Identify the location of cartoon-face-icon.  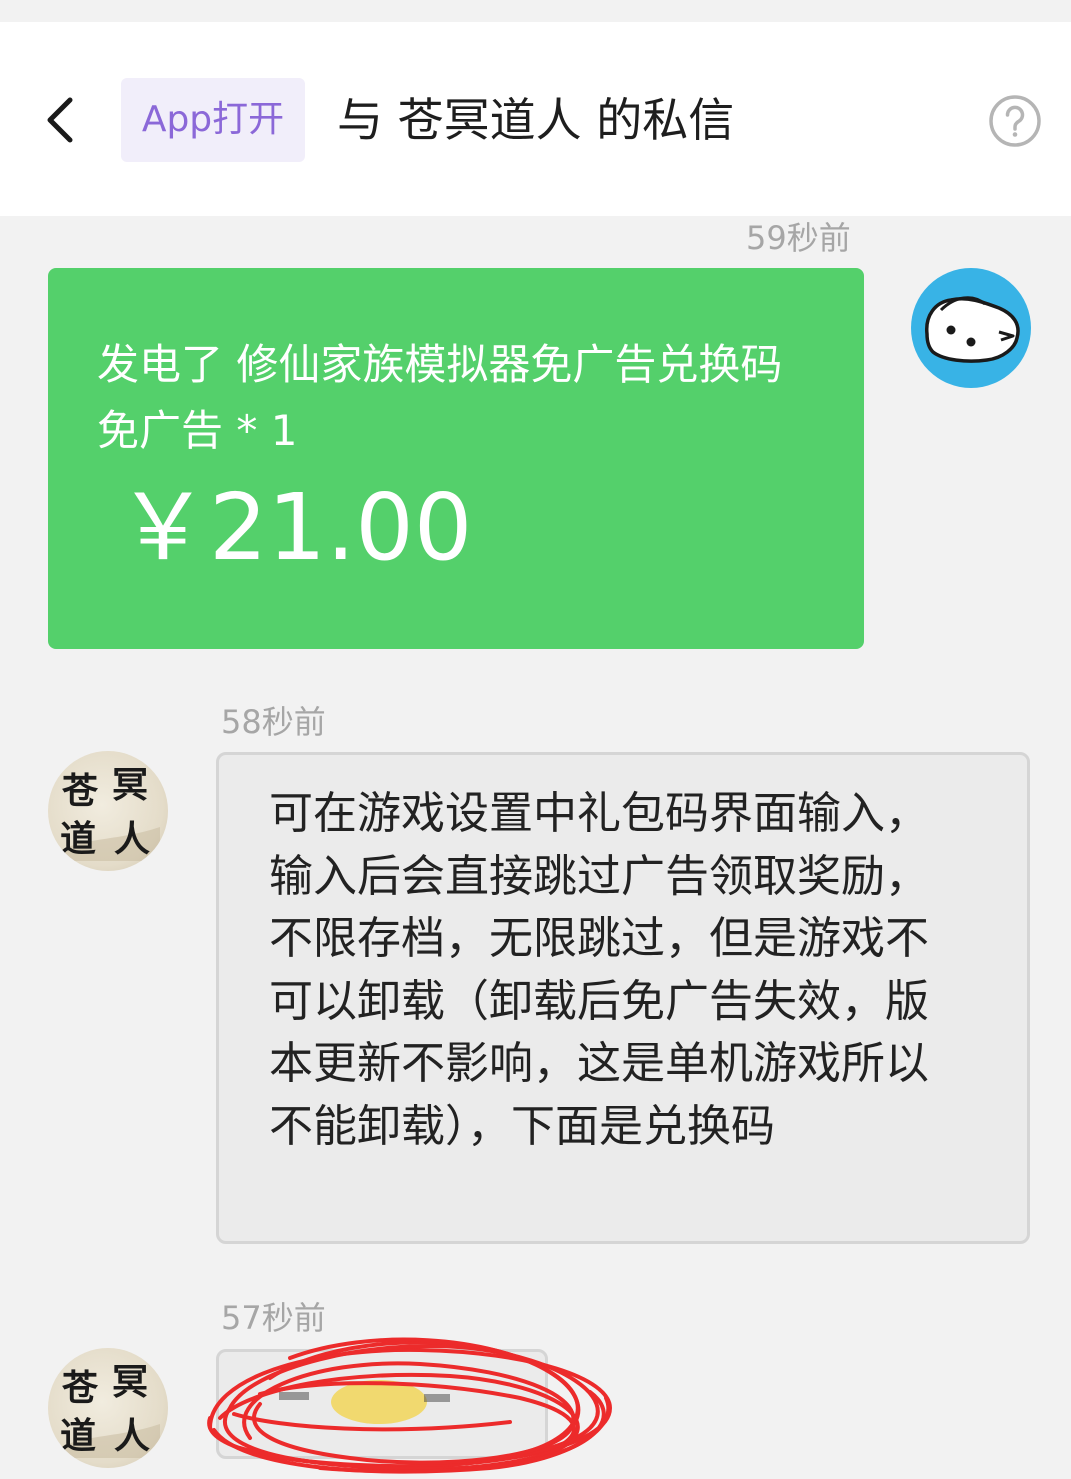
(972, 329).